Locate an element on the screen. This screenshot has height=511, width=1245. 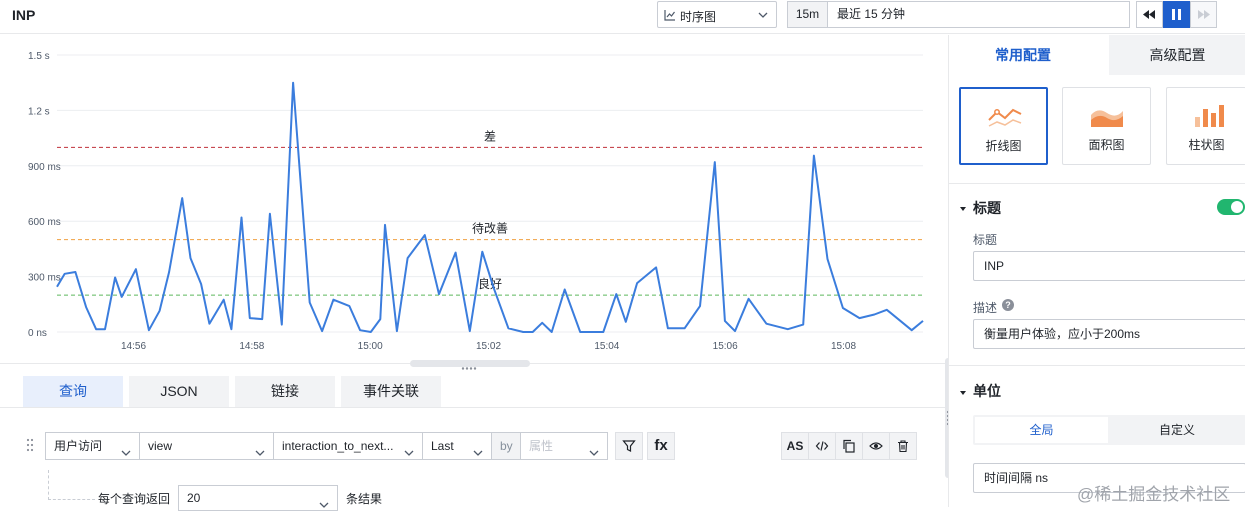
x-tick-label: 15:00 is located at coordinates (370, 346).